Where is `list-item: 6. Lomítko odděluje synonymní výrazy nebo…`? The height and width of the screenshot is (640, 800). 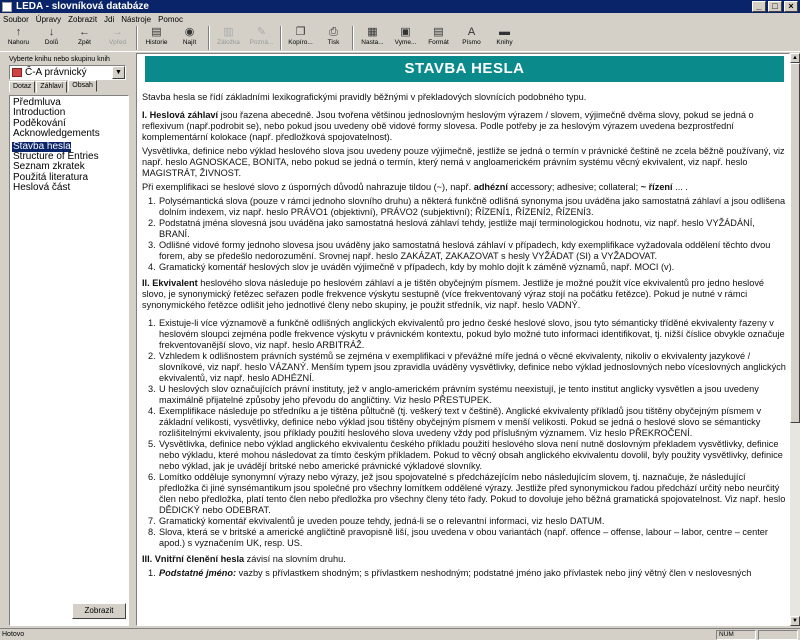 list-item: 6. Lomítko odděluje synonymní výrazy nebo… is located at coordinates (467, 493).